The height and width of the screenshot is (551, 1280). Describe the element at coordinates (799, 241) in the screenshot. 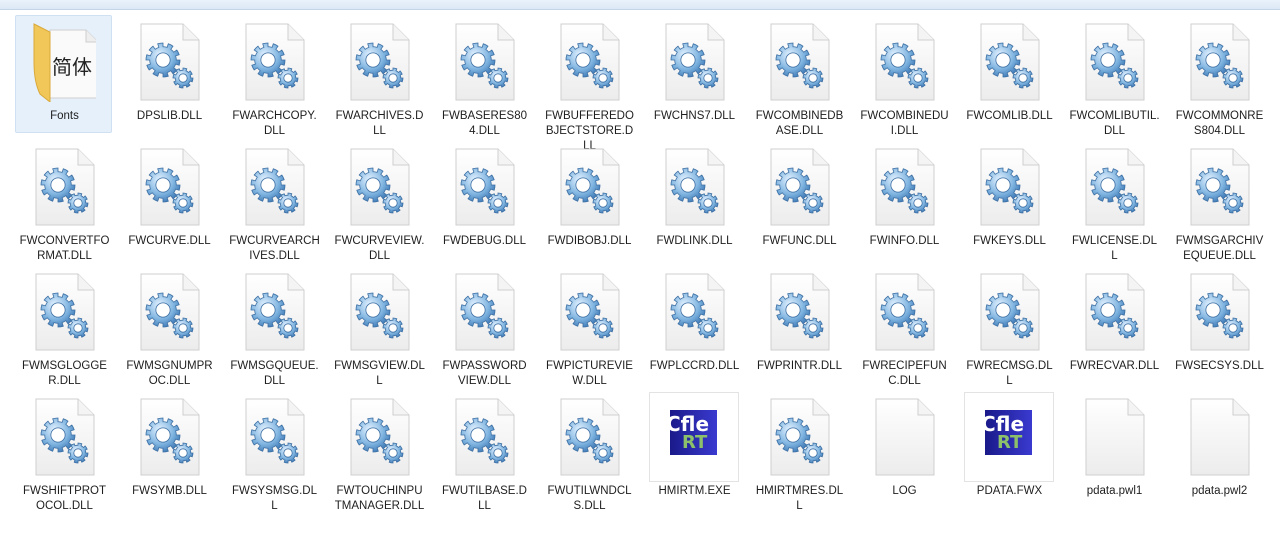

I see `file-name: FWFUNC.DLL` at that location.